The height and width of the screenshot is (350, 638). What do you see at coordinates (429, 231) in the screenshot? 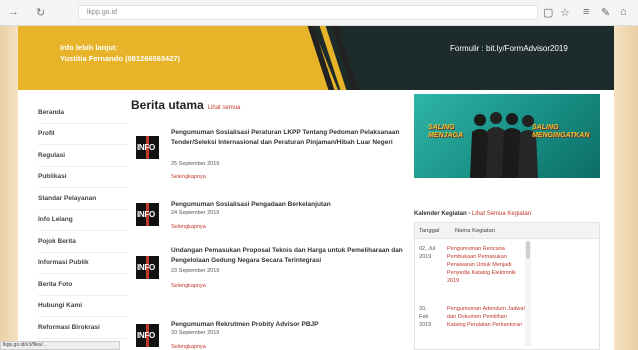
I see `col-tanggal: Tanggal` at bounding box center [429, 231].